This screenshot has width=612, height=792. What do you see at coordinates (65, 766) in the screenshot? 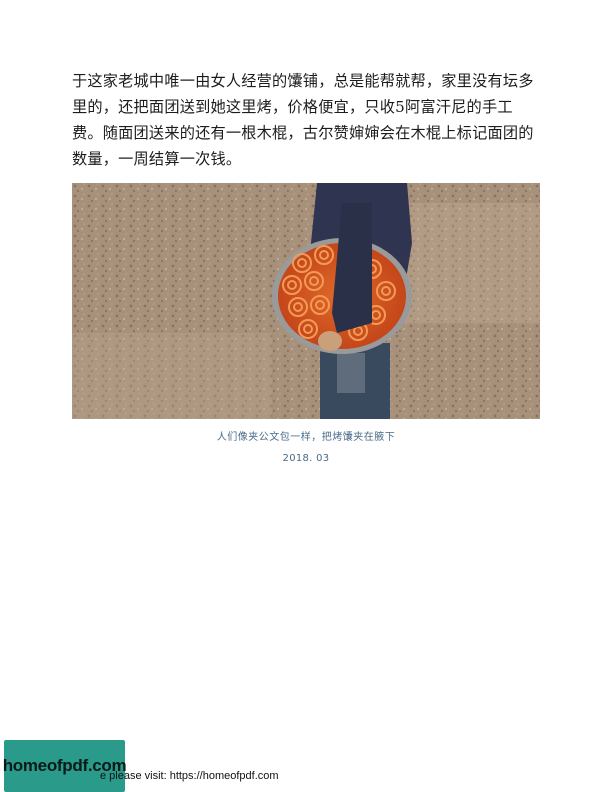
I see `homeofpdf-logo: homeofpdf.com` at bounding box center [65, 766].